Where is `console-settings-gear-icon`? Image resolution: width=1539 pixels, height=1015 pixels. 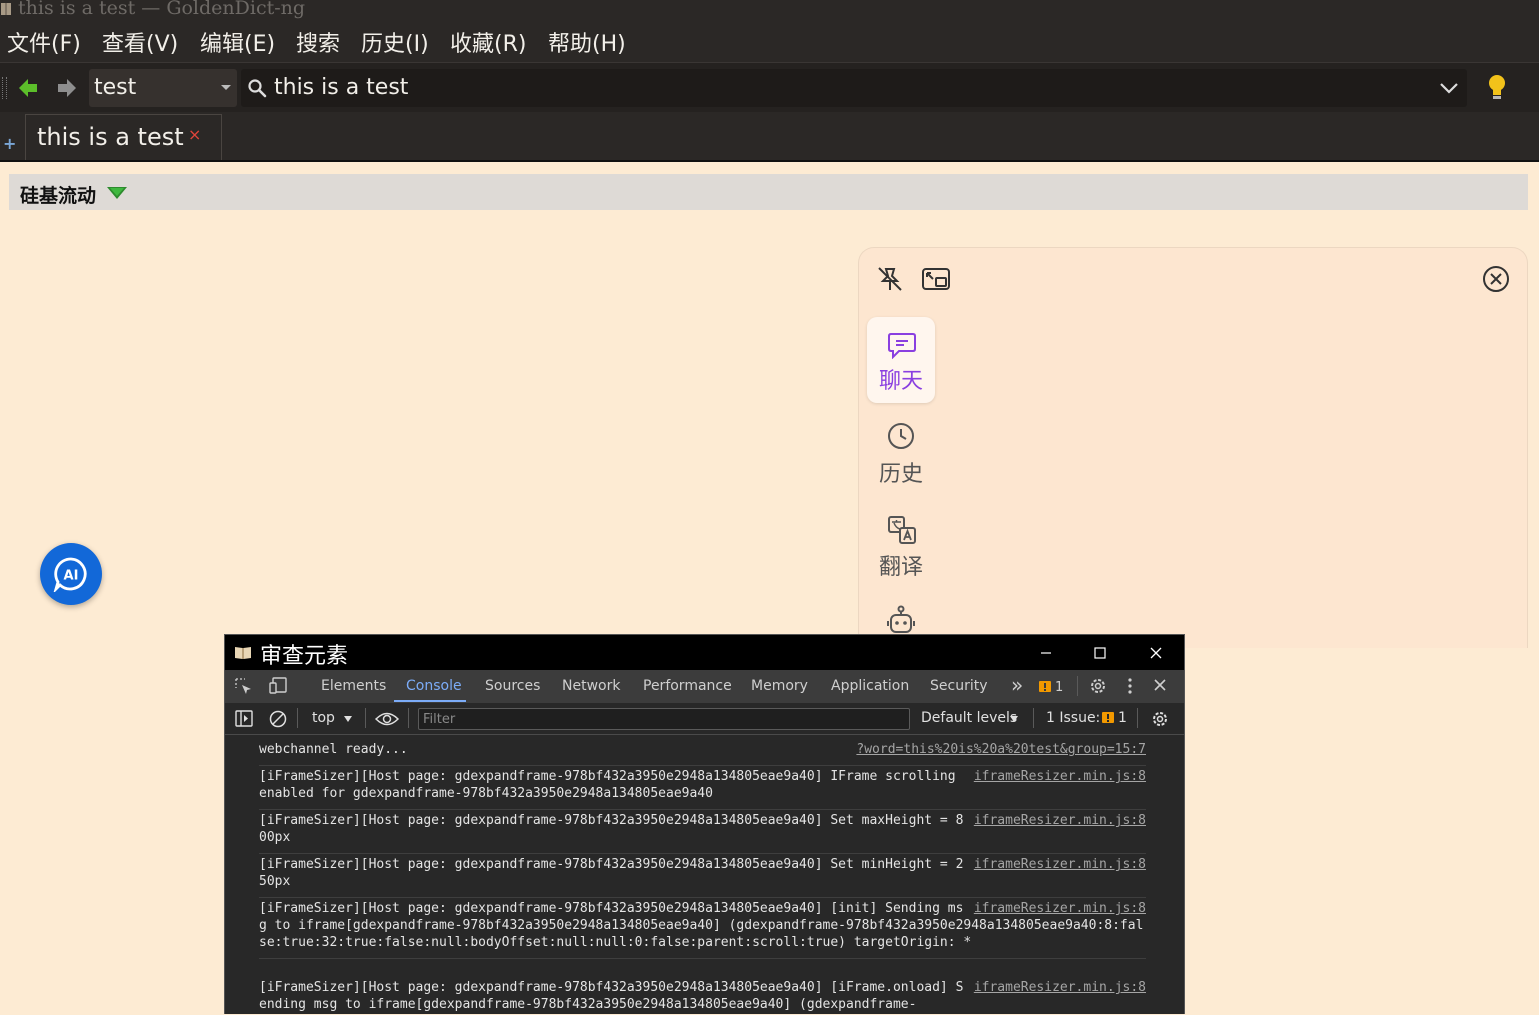 console-settings-gear-icon is located at coordinates (1160, 719).